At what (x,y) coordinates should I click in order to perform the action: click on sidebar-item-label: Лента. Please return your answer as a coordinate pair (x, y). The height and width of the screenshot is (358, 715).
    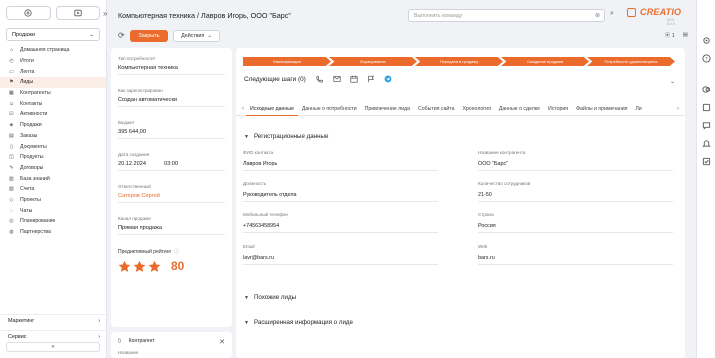
    Looking at the image, I should click on (27, 71).